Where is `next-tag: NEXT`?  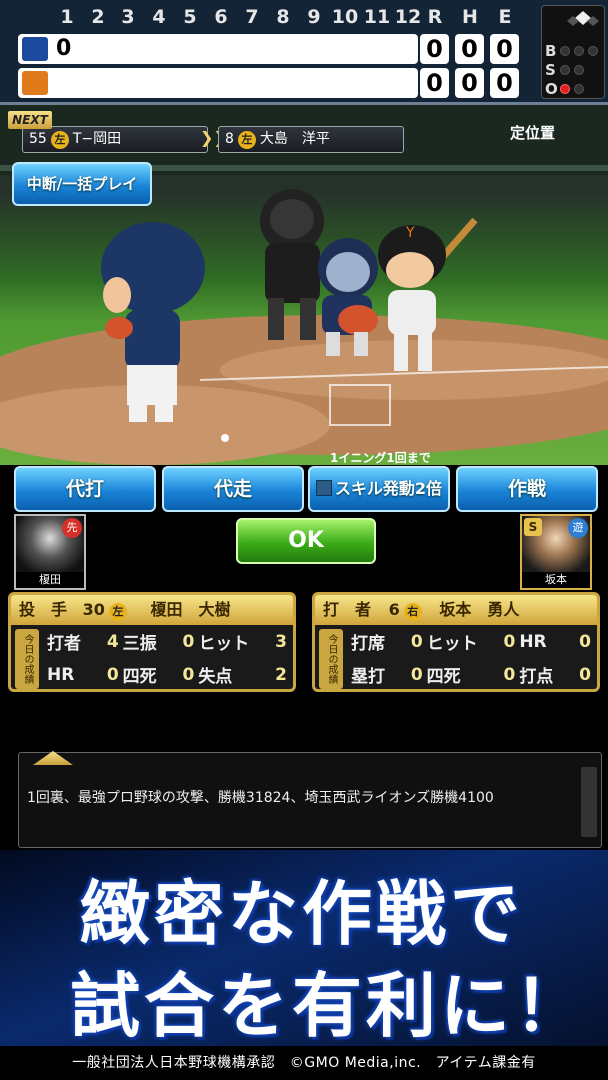 next-tag: NEXT is located at coordinates (30, 120).